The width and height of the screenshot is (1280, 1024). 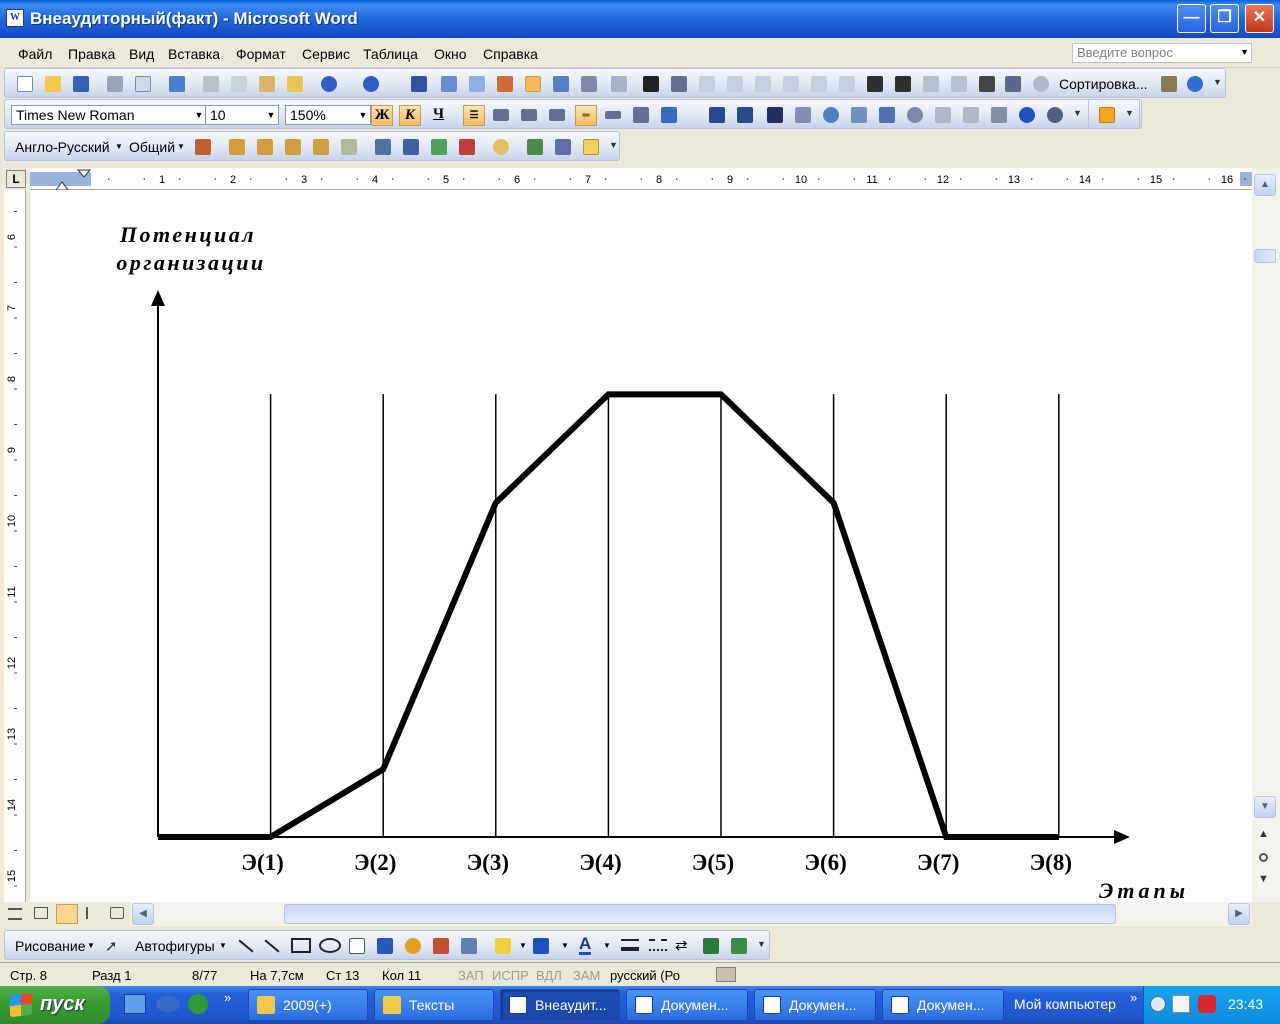 I want to click on scroll-down-button: ▼, so click(x=1265, y=807).